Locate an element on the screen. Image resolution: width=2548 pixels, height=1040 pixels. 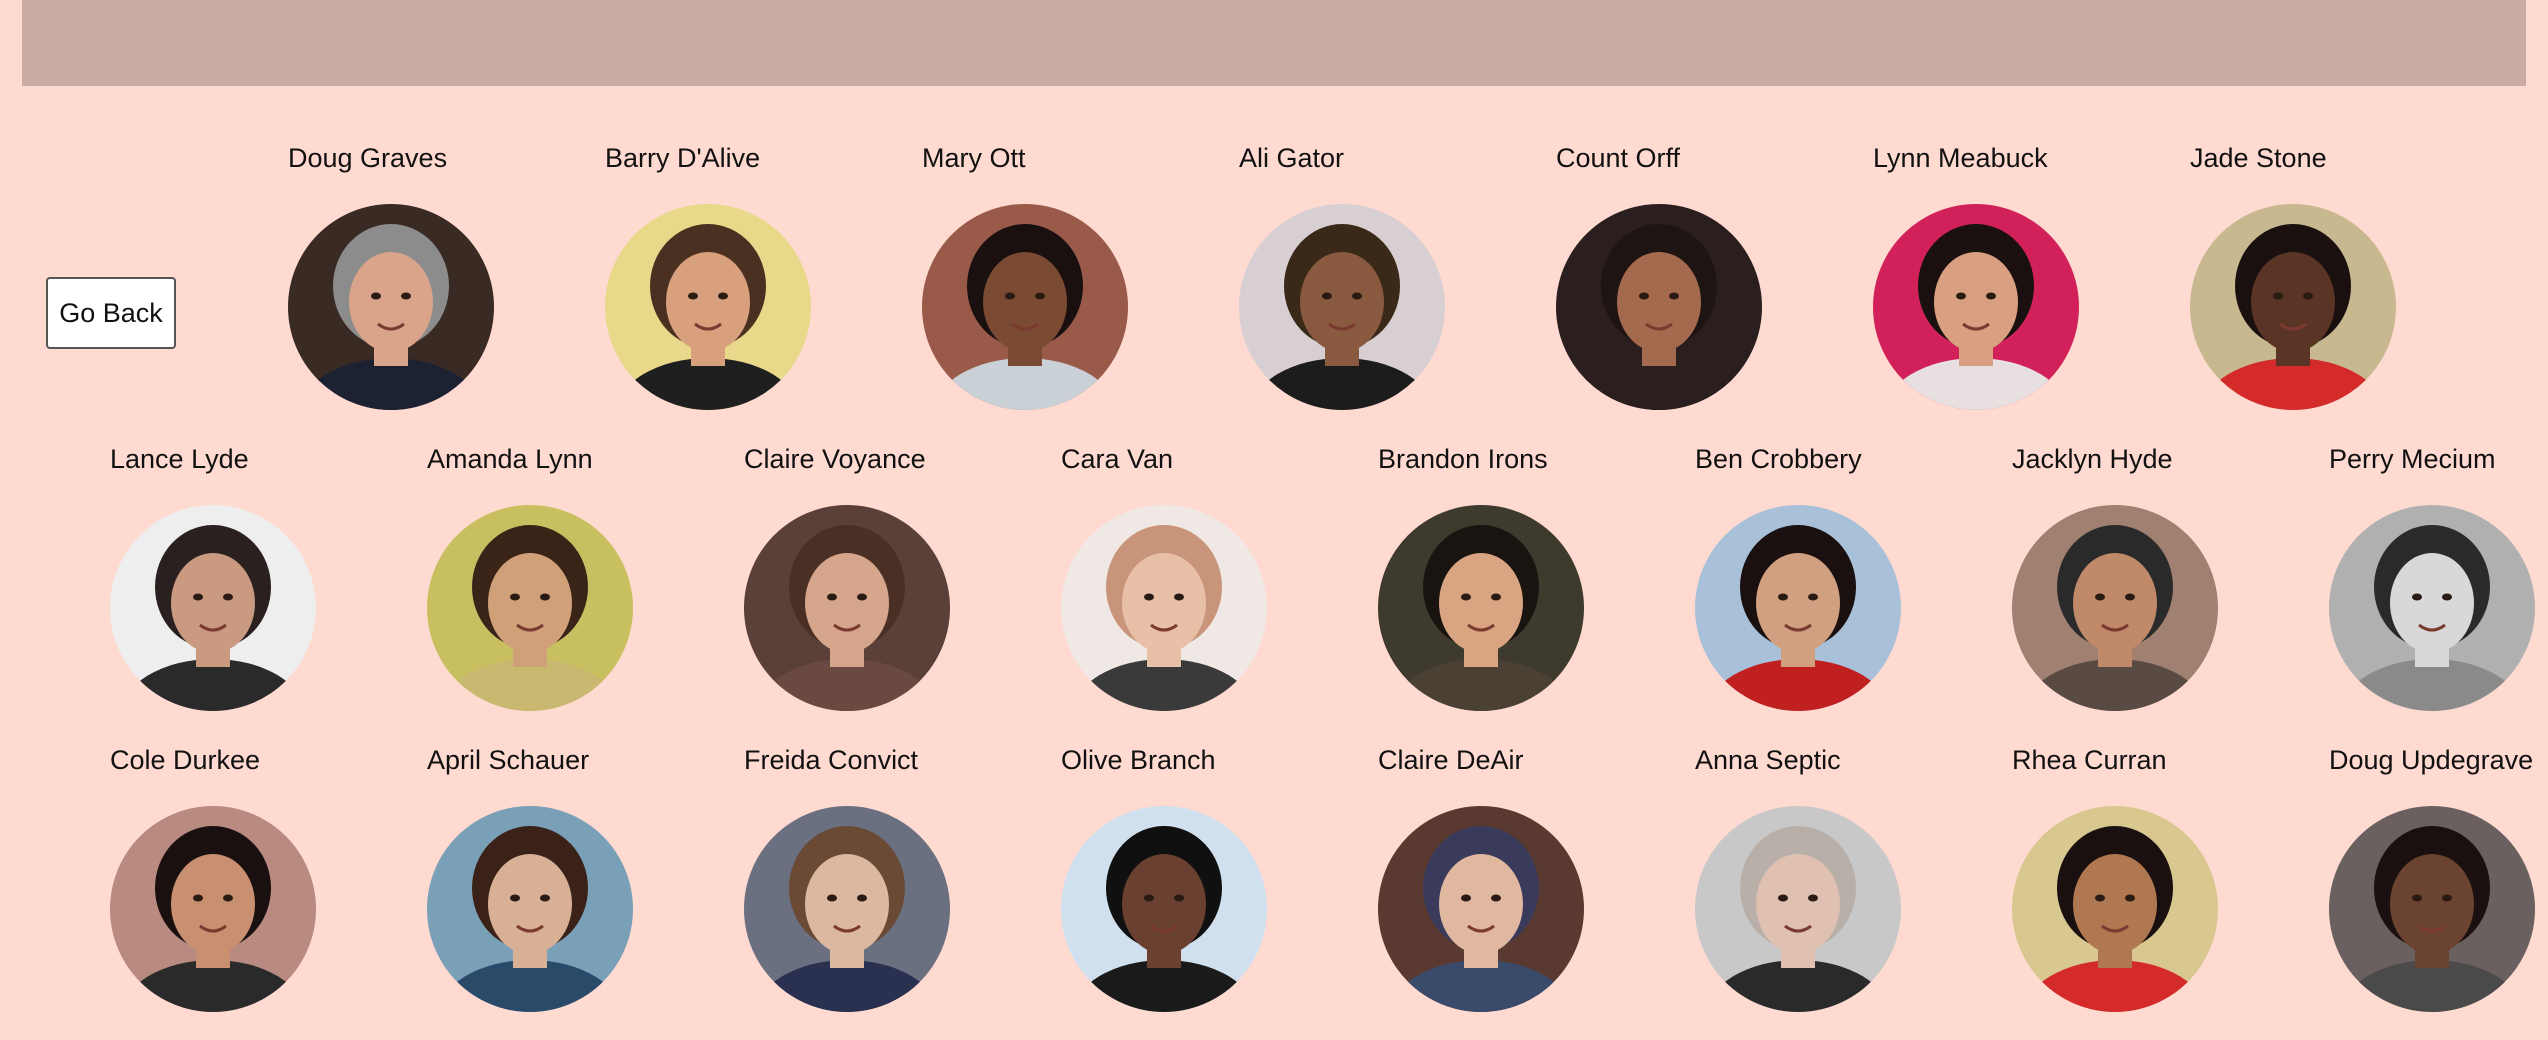
person-card: Count Orff is located at coordinates (1686, 276).